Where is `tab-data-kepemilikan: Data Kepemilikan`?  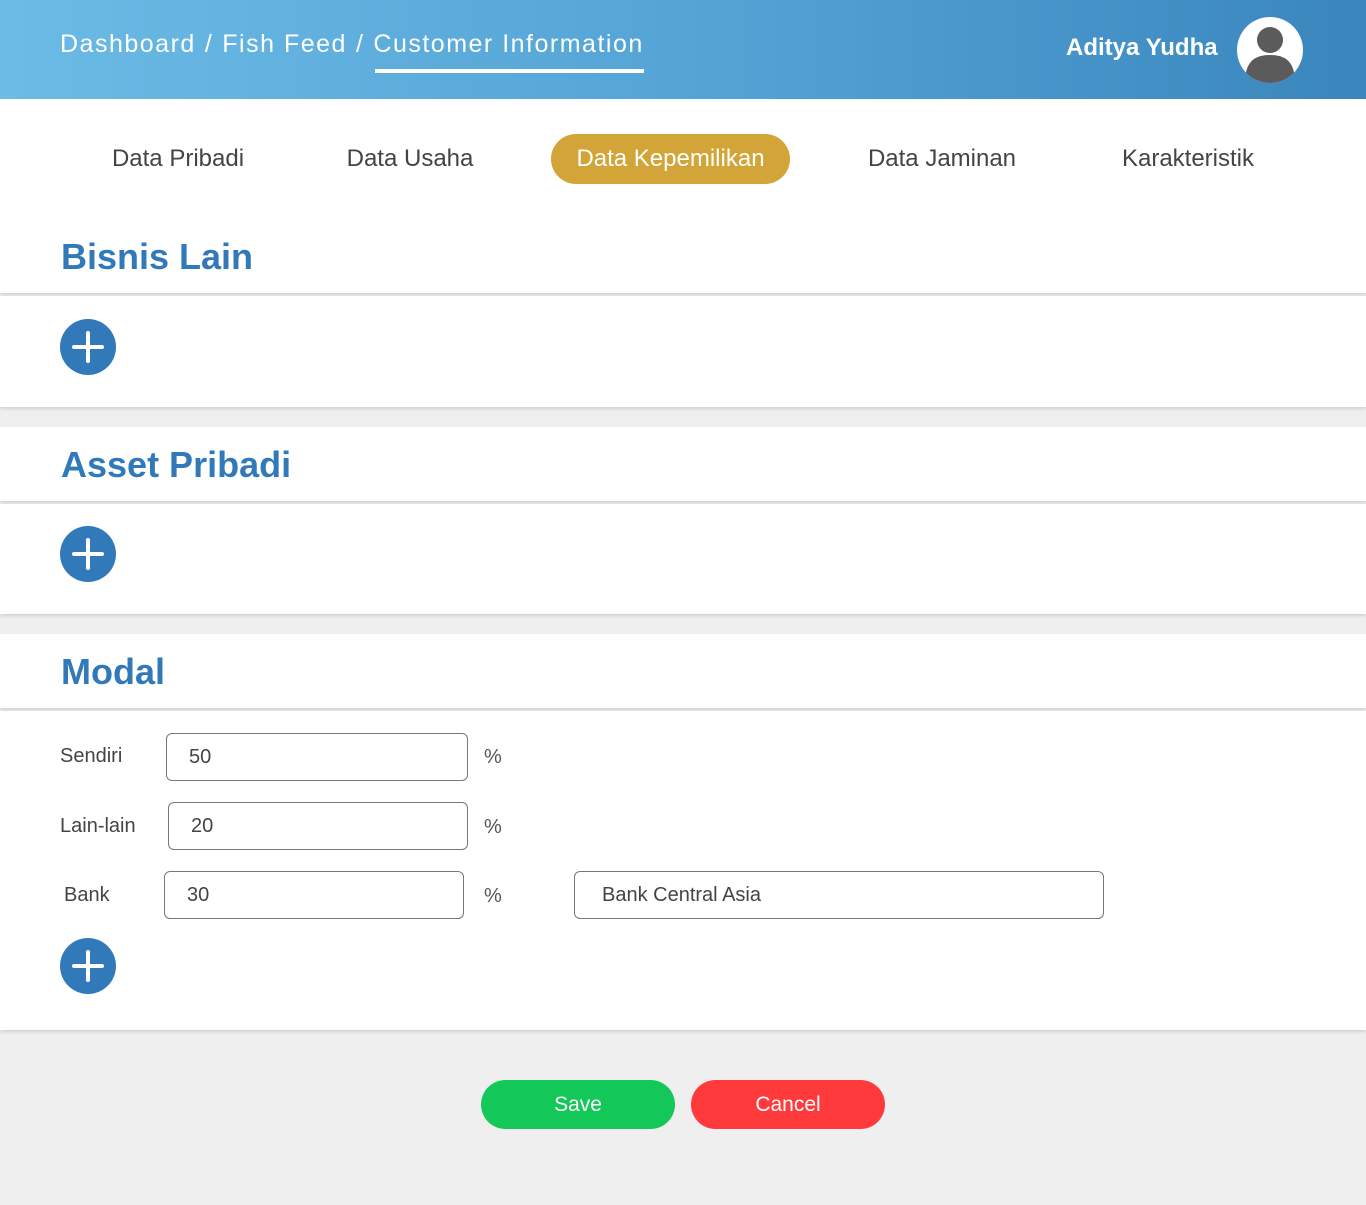 tab-data-kepemilikan: Data Kepemilikan is located at coordinates (670, 159).